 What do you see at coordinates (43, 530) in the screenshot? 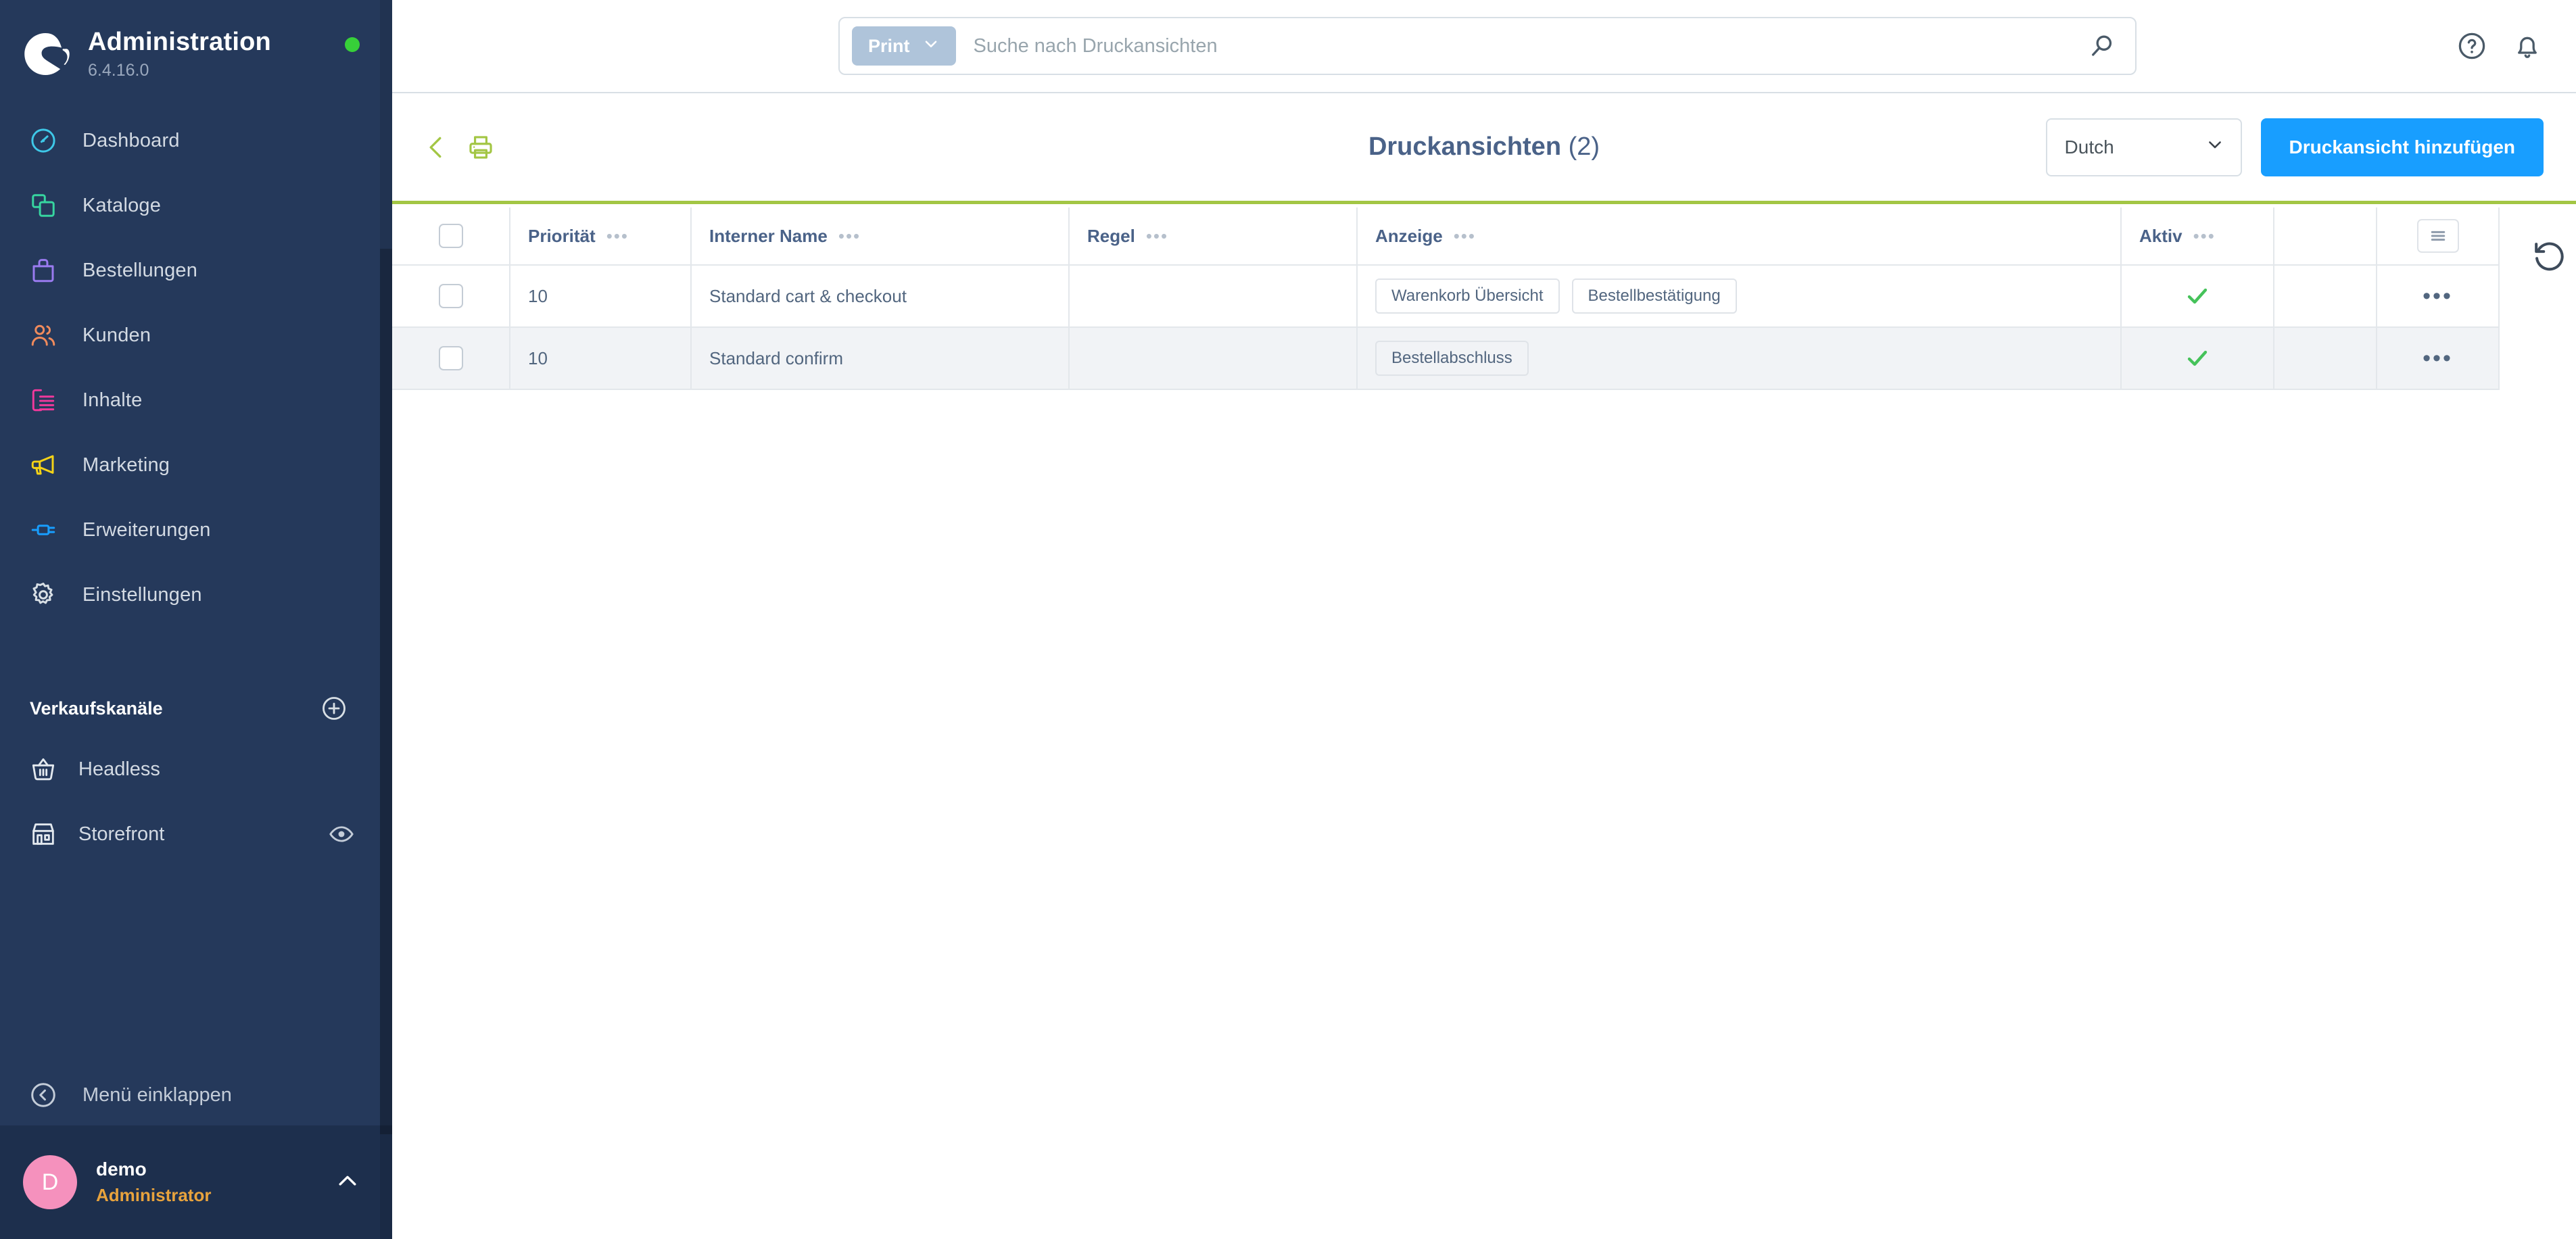
I see `plug-icon` at bounding box center [43, 530].